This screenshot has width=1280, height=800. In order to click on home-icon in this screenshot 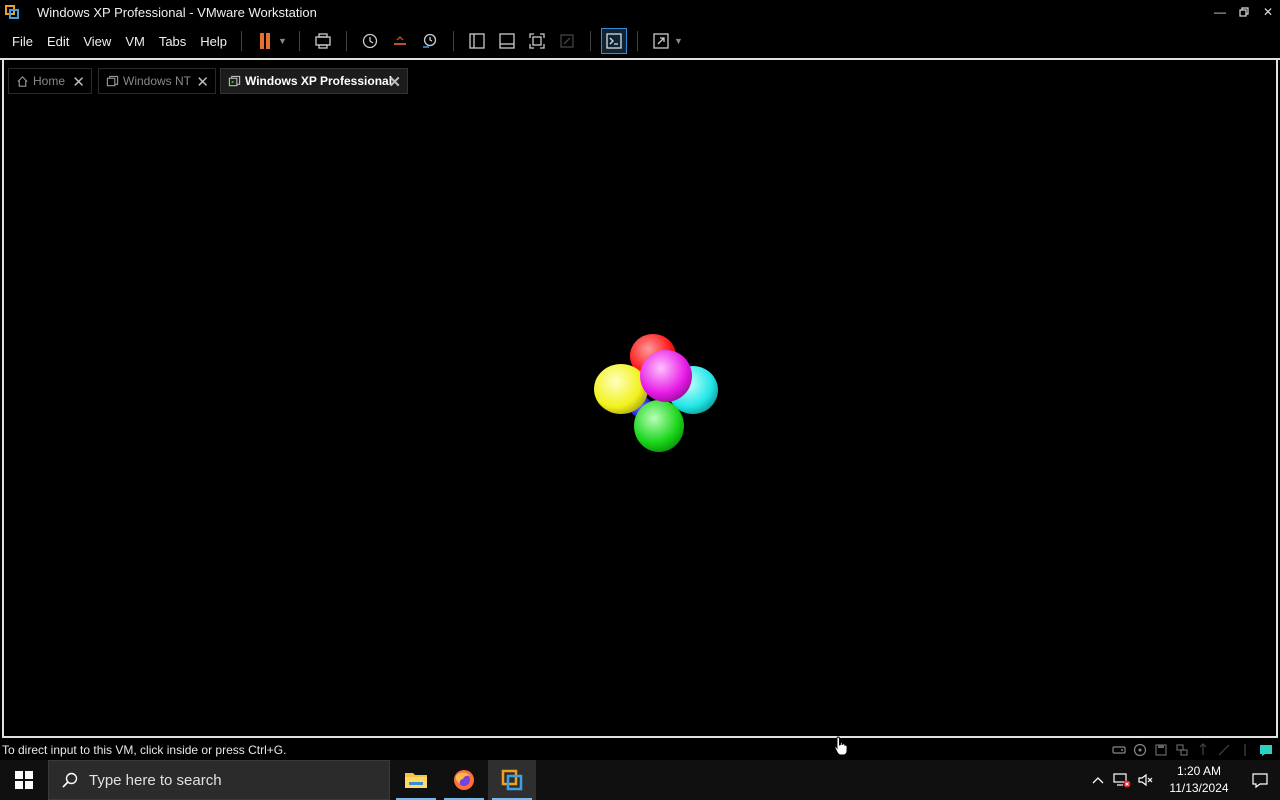, I will do `click(22, 81)`.